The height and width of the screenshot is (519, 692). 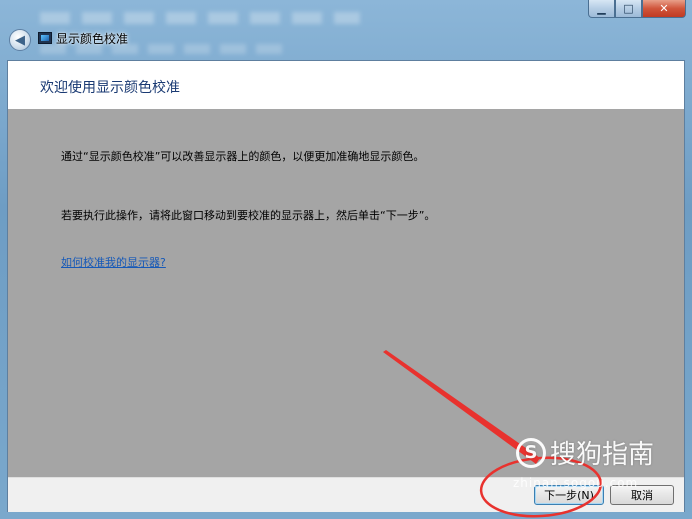 What do you see at coordinates (346, 85) in the screenshot?
I see `header-band: 欢迎使用显示颜色校准` at bounding box center [346, 85].